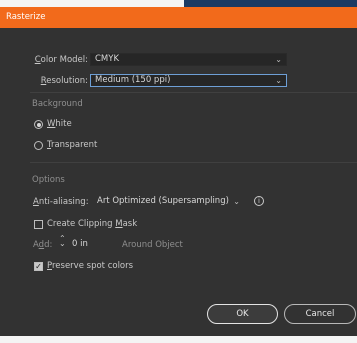 The height and width of the screenshot is (343, 357). Describe the element at coordinates (57, 104) in the screenshot. I see `background-heading: Background` at that location.